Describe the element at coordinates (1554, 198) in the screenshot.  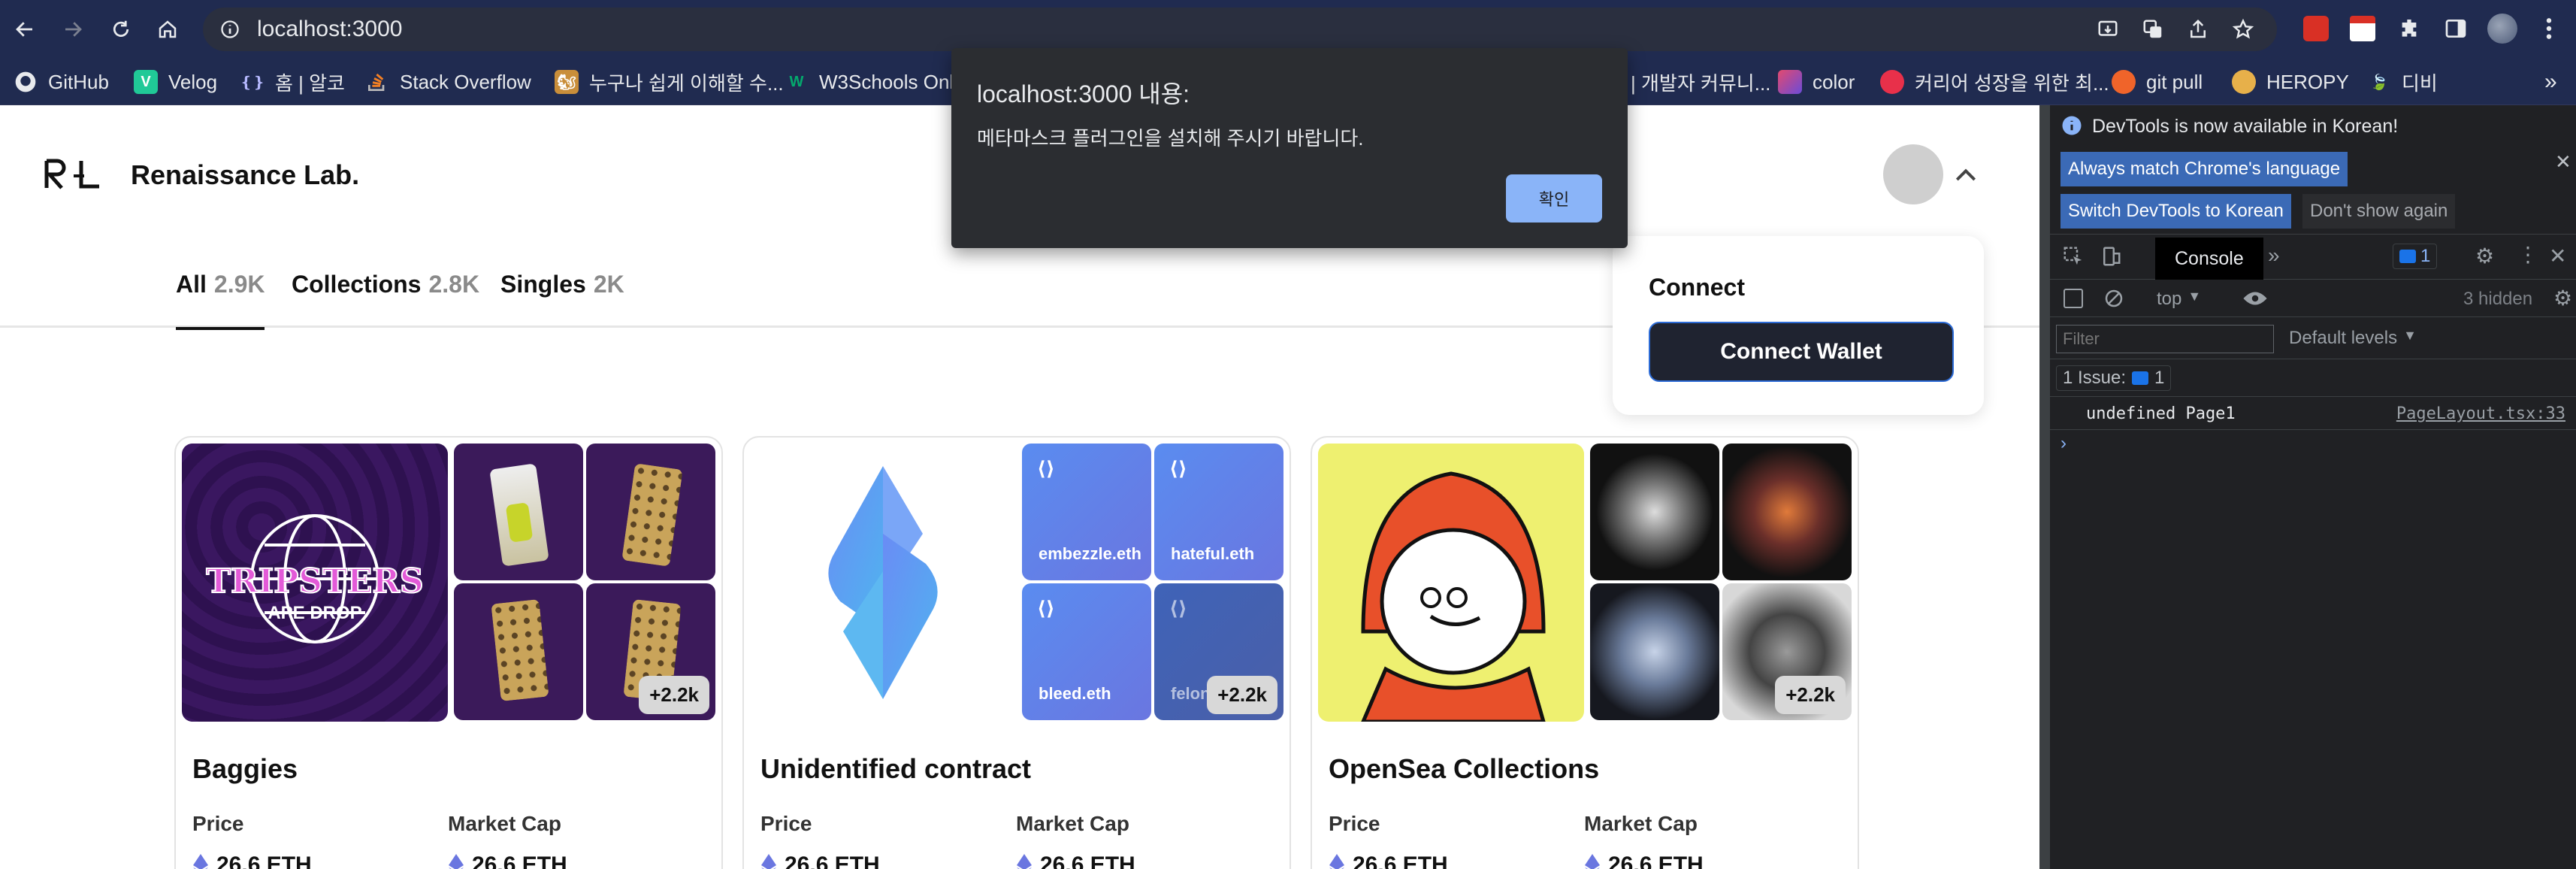
I see `alert-ok-button: 확인` at that location.